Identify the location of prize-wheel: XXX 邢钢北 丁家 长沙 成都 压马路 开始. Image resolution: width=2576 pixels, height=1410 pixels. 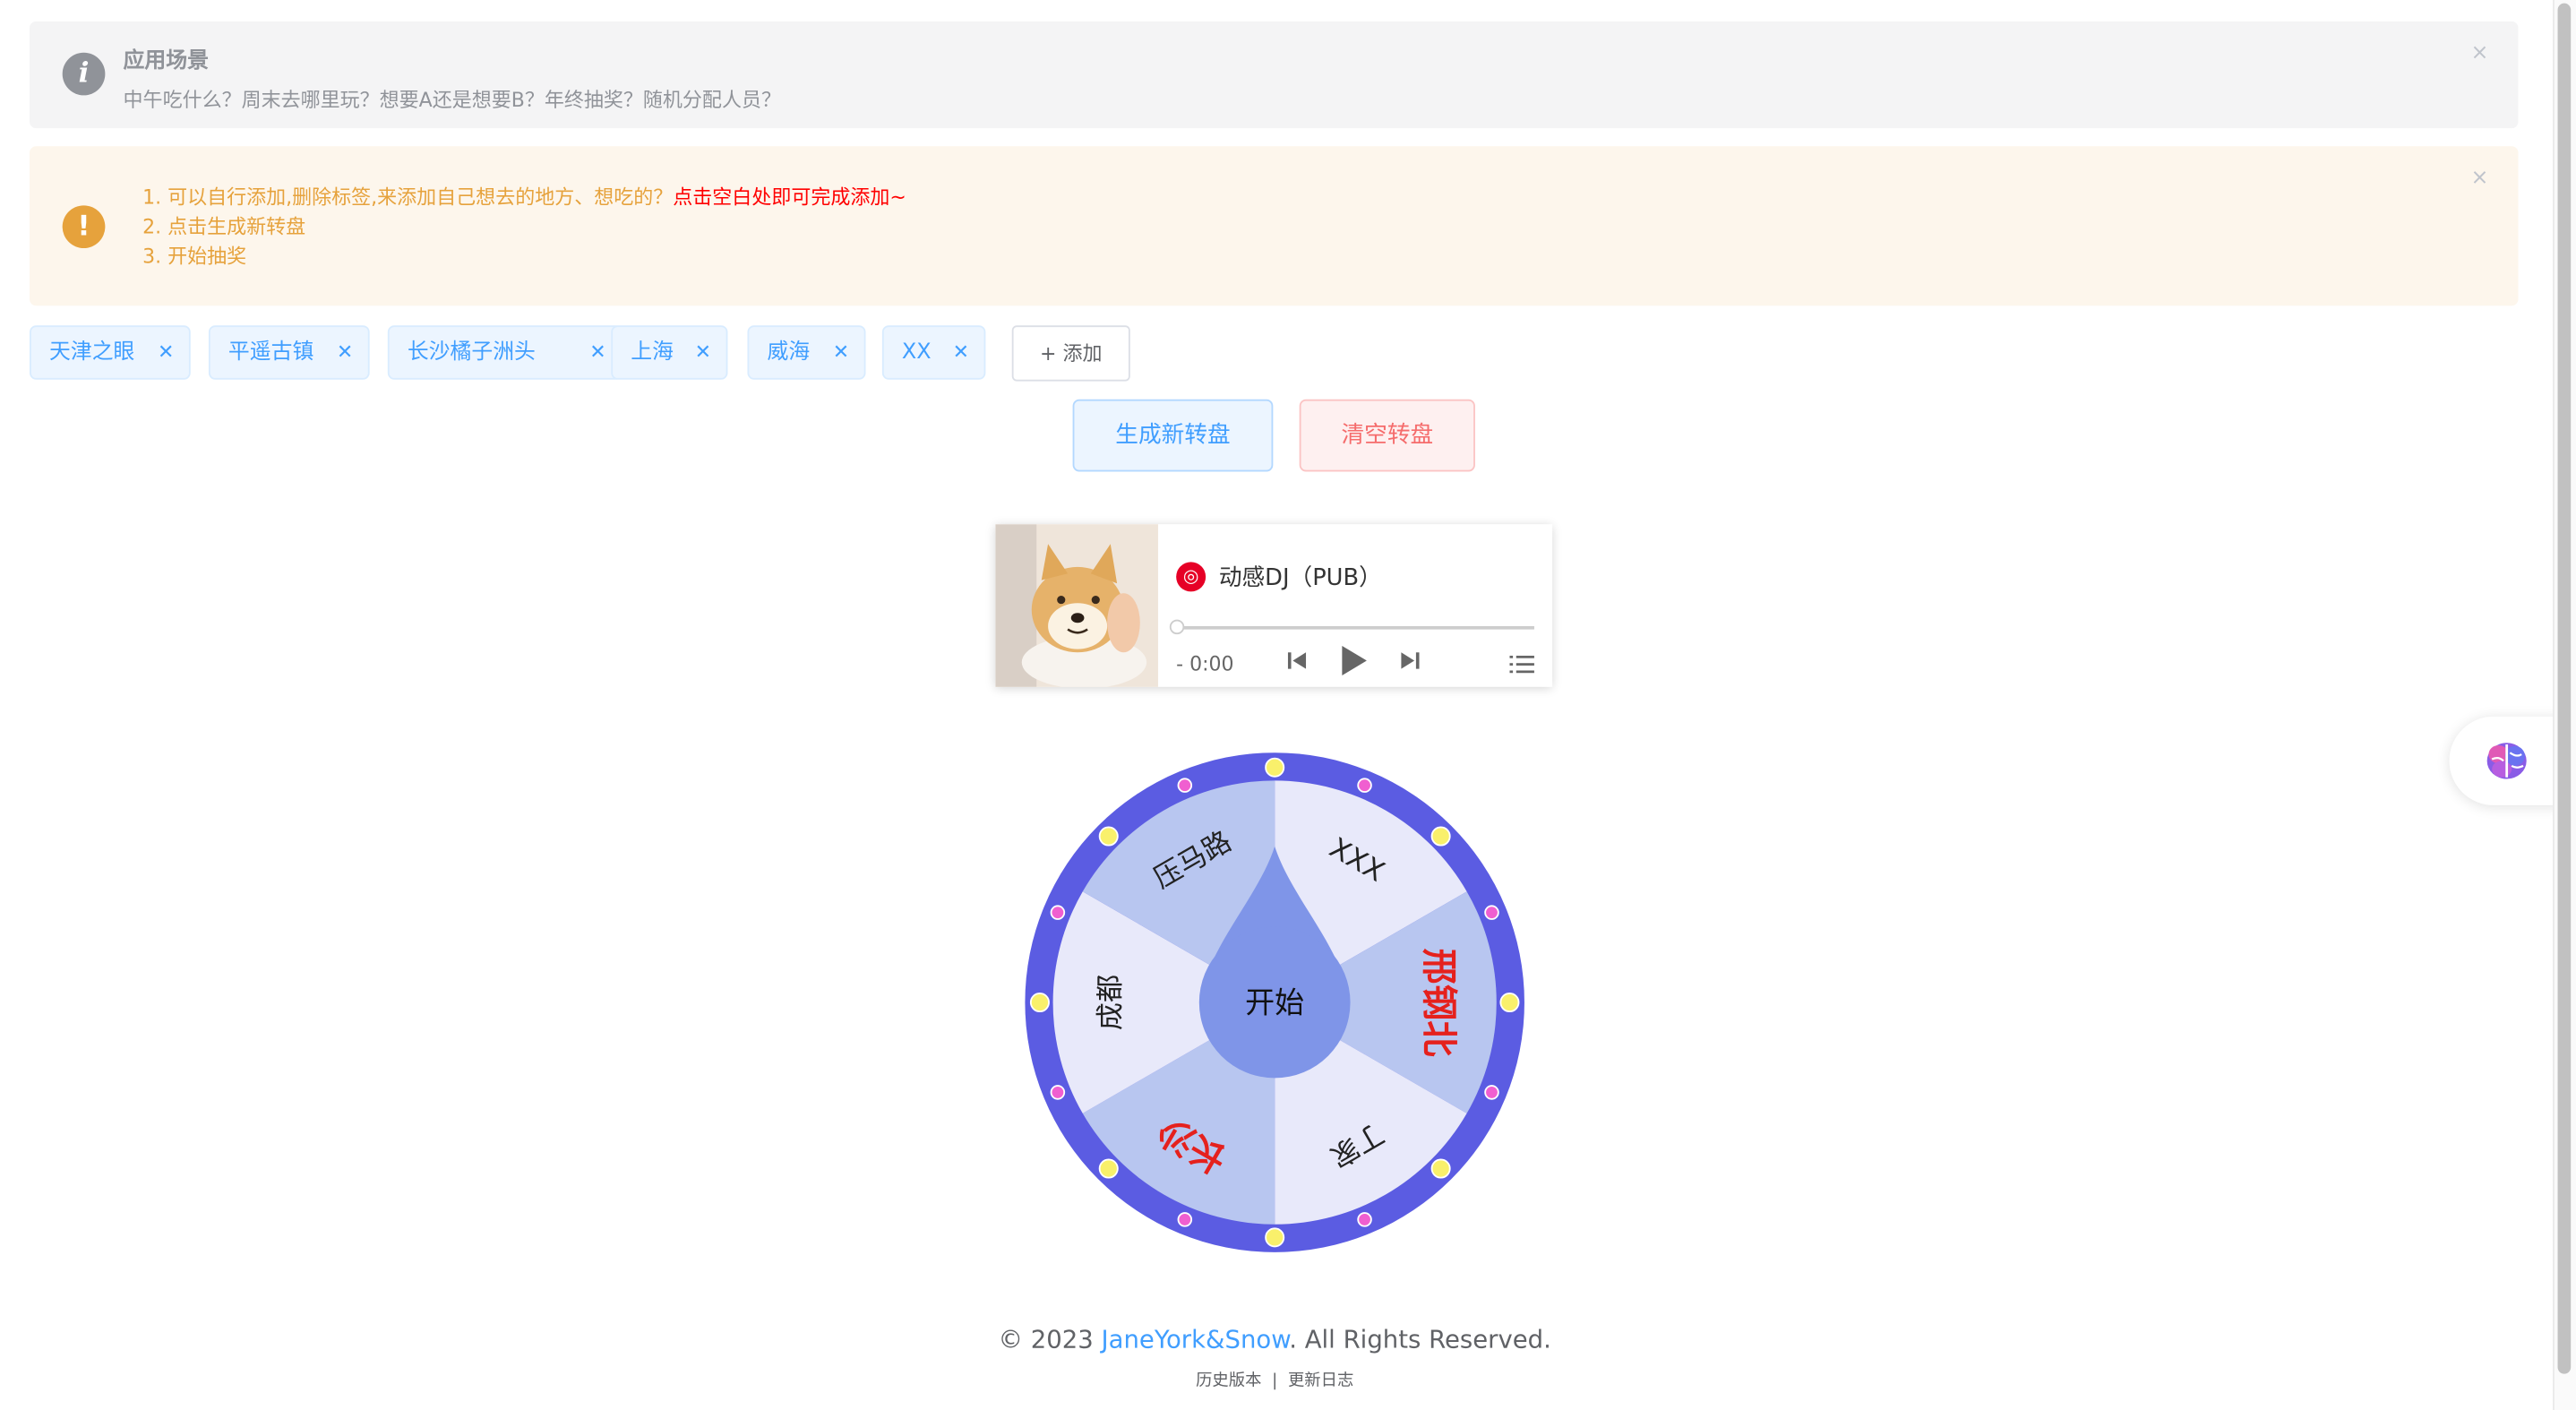
(1275, 1002).